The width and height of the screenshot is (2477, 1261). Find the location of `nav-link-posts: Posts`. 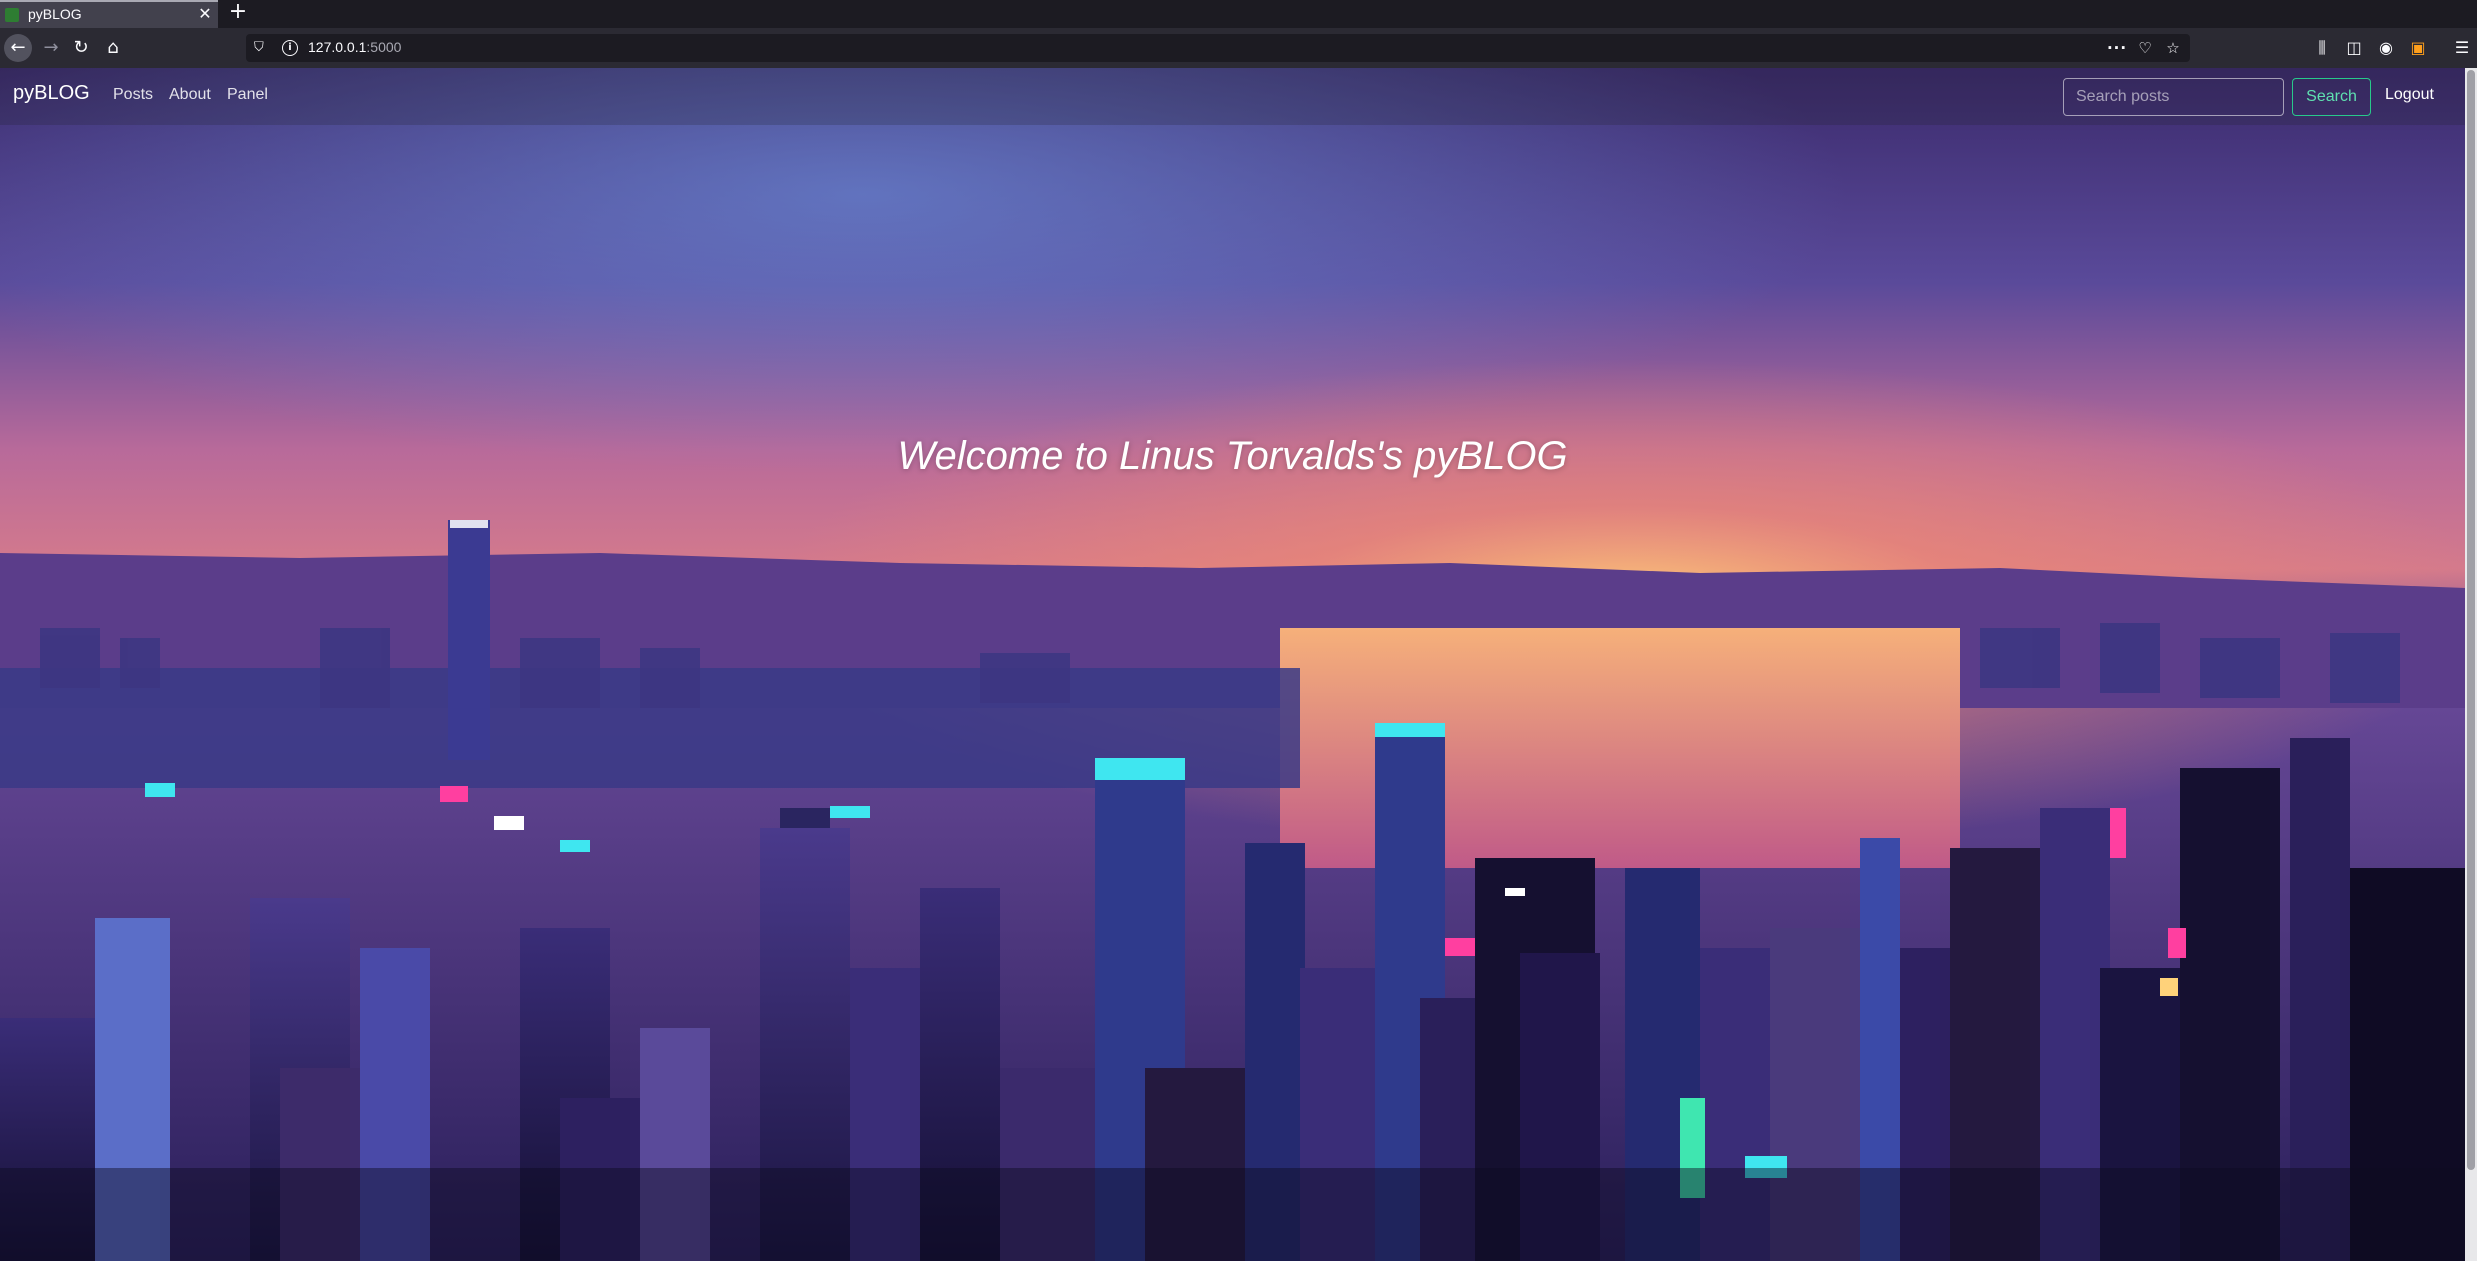

nav-link-posts: Posts is located at coordinates (133, 95).